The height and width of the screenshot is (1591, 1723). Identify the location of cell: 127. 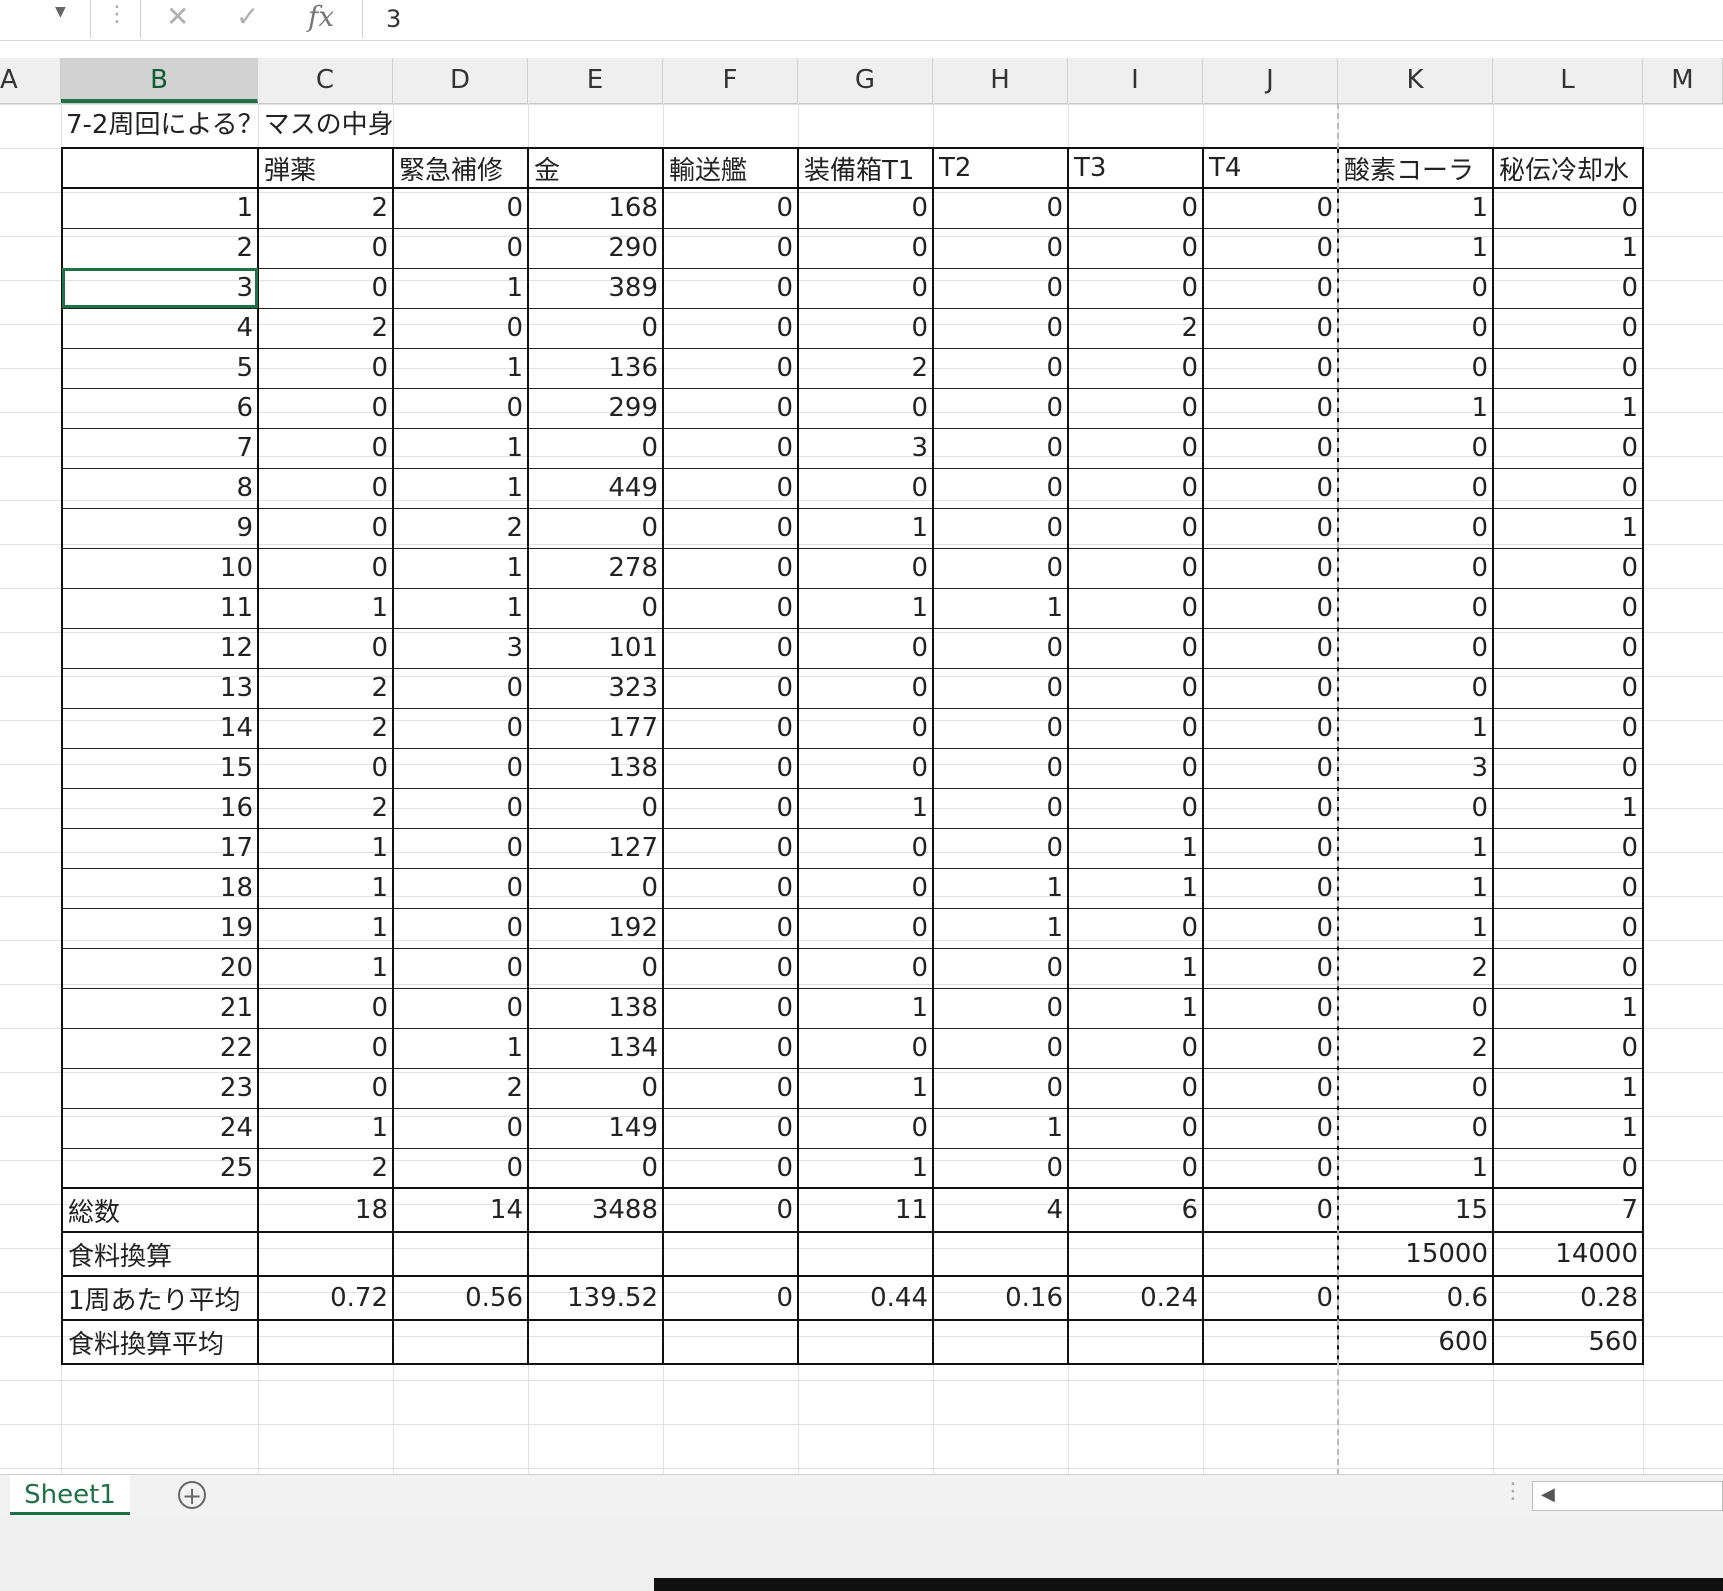
(595, 848).